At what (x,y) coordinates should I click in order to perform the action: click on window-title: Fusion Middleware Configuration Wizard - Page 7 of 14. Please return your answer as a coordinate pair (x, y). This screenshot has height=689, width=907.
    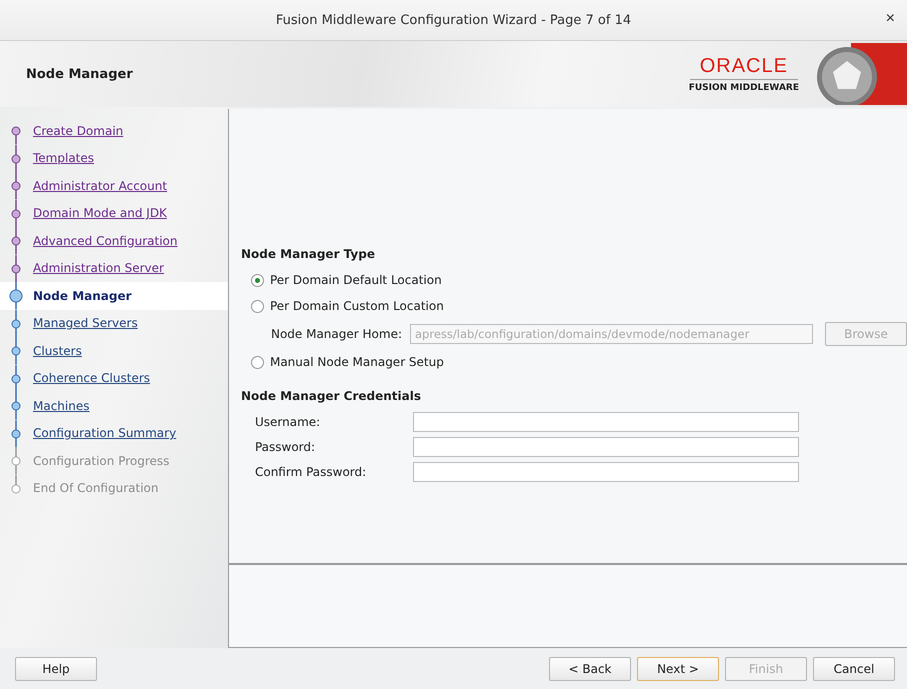
    Looking at the image, I should click on (454, 20).